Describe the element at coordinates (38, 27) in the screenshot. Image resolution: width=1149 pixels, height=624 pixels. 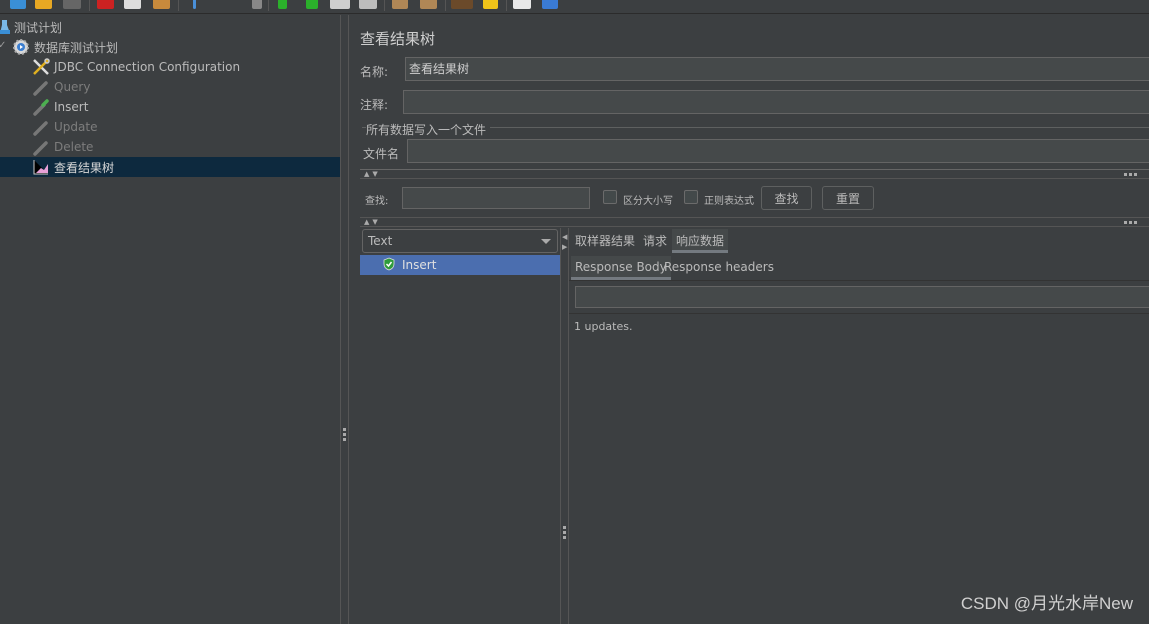
I see `tree-item-label: 测试计划` at that location.